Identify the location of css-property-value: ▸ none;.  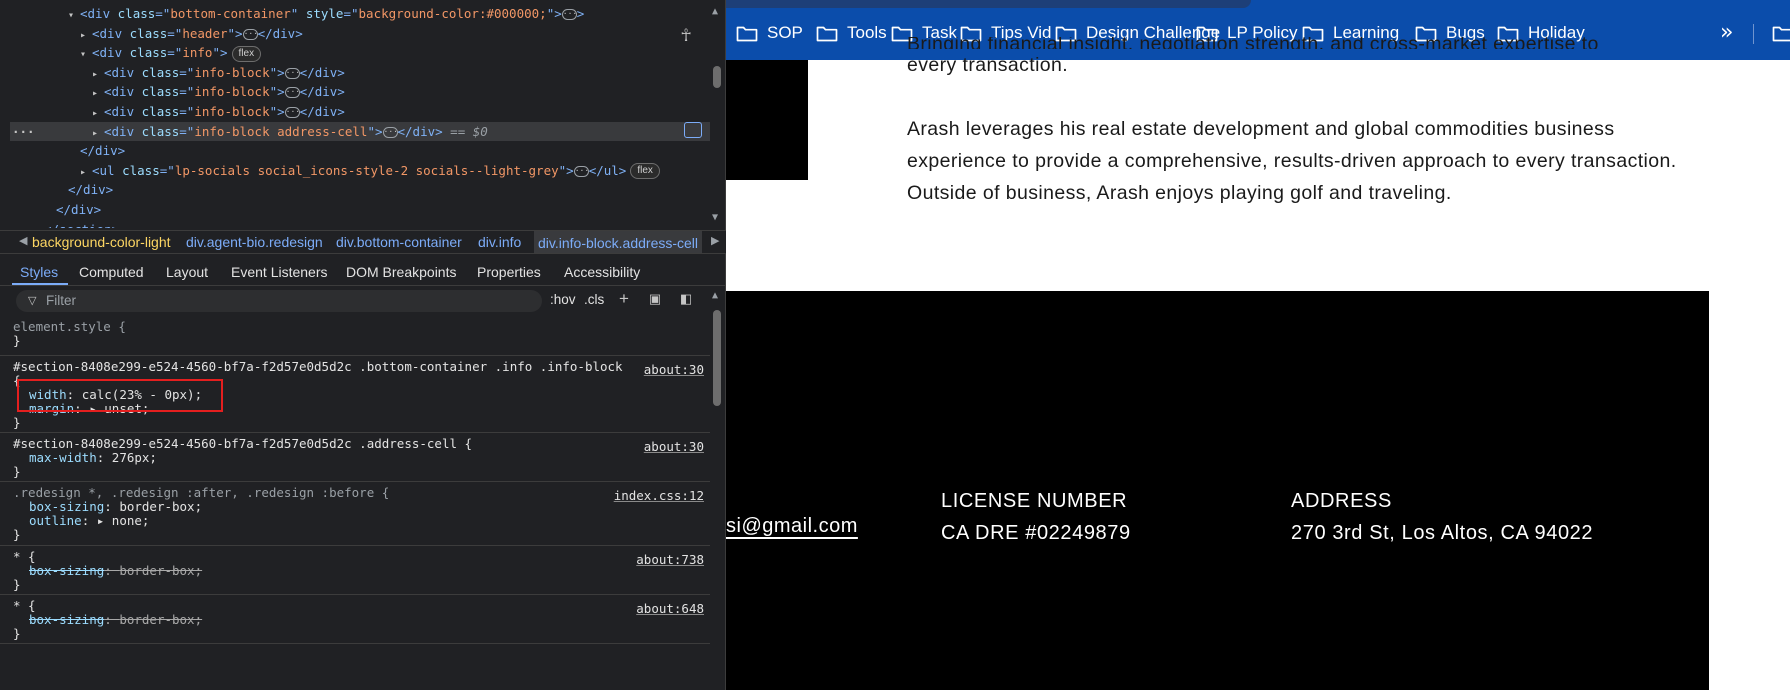
(123, 520).